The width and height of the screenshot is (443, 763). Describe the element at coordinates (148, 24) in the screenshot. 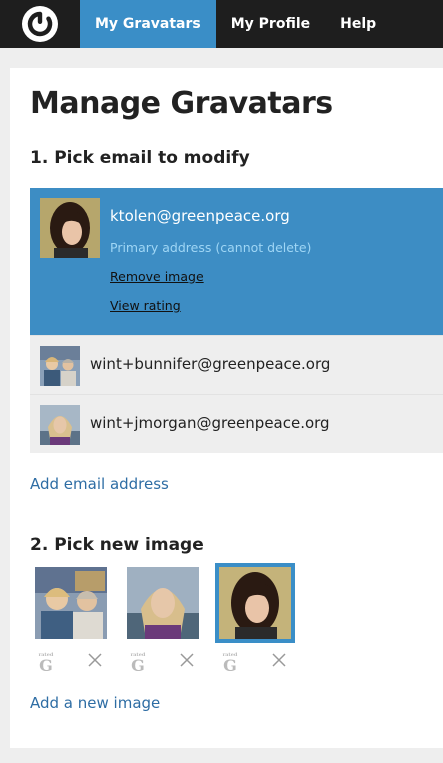

I see `nav-my-gravatars: My Gravatars` at that location.